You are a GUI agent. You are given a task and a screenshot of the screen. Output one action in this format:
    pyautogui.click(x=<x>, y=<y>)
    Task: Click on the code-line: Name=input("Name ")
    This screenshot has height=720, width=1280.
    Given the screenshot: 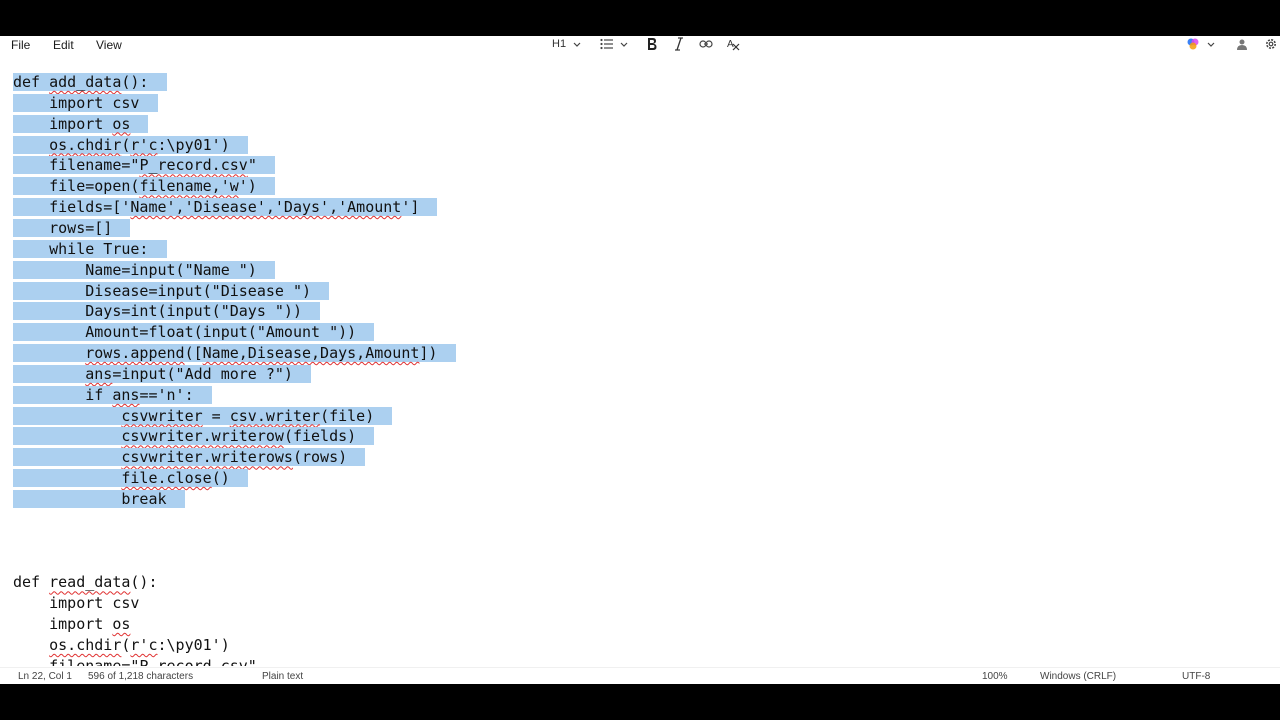 What is the action you would take?
    pyautogui.click(x=144, y=270)
    